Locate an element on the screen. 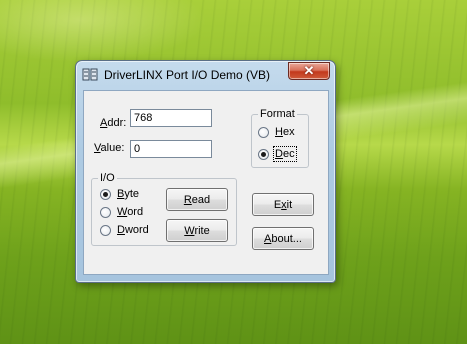 The height and width of the screenshot is (344, 467). close-button: ✕ is located at coordinates (309, 71).